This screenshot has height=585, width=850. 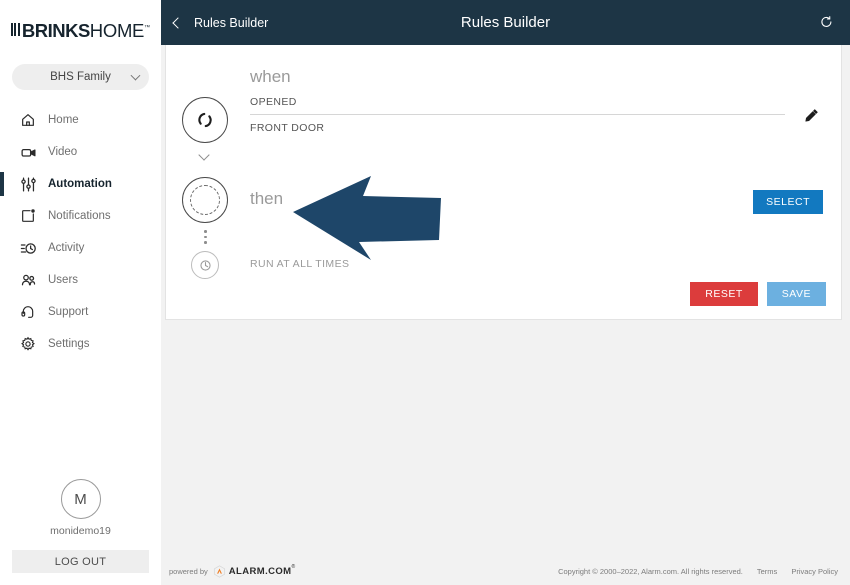 I want to click on sidebar-item-automation: Automation, so click(x=80, y=184).